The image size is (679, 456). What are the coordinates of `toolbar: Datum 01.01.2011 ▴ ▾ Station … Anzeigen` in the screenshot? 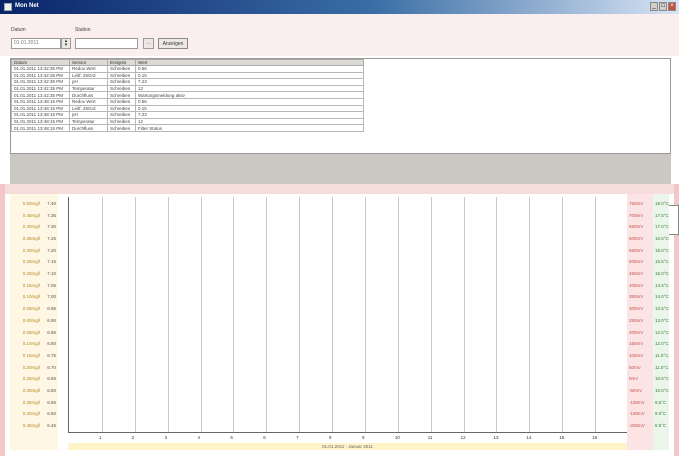 It's located at (339, 35).